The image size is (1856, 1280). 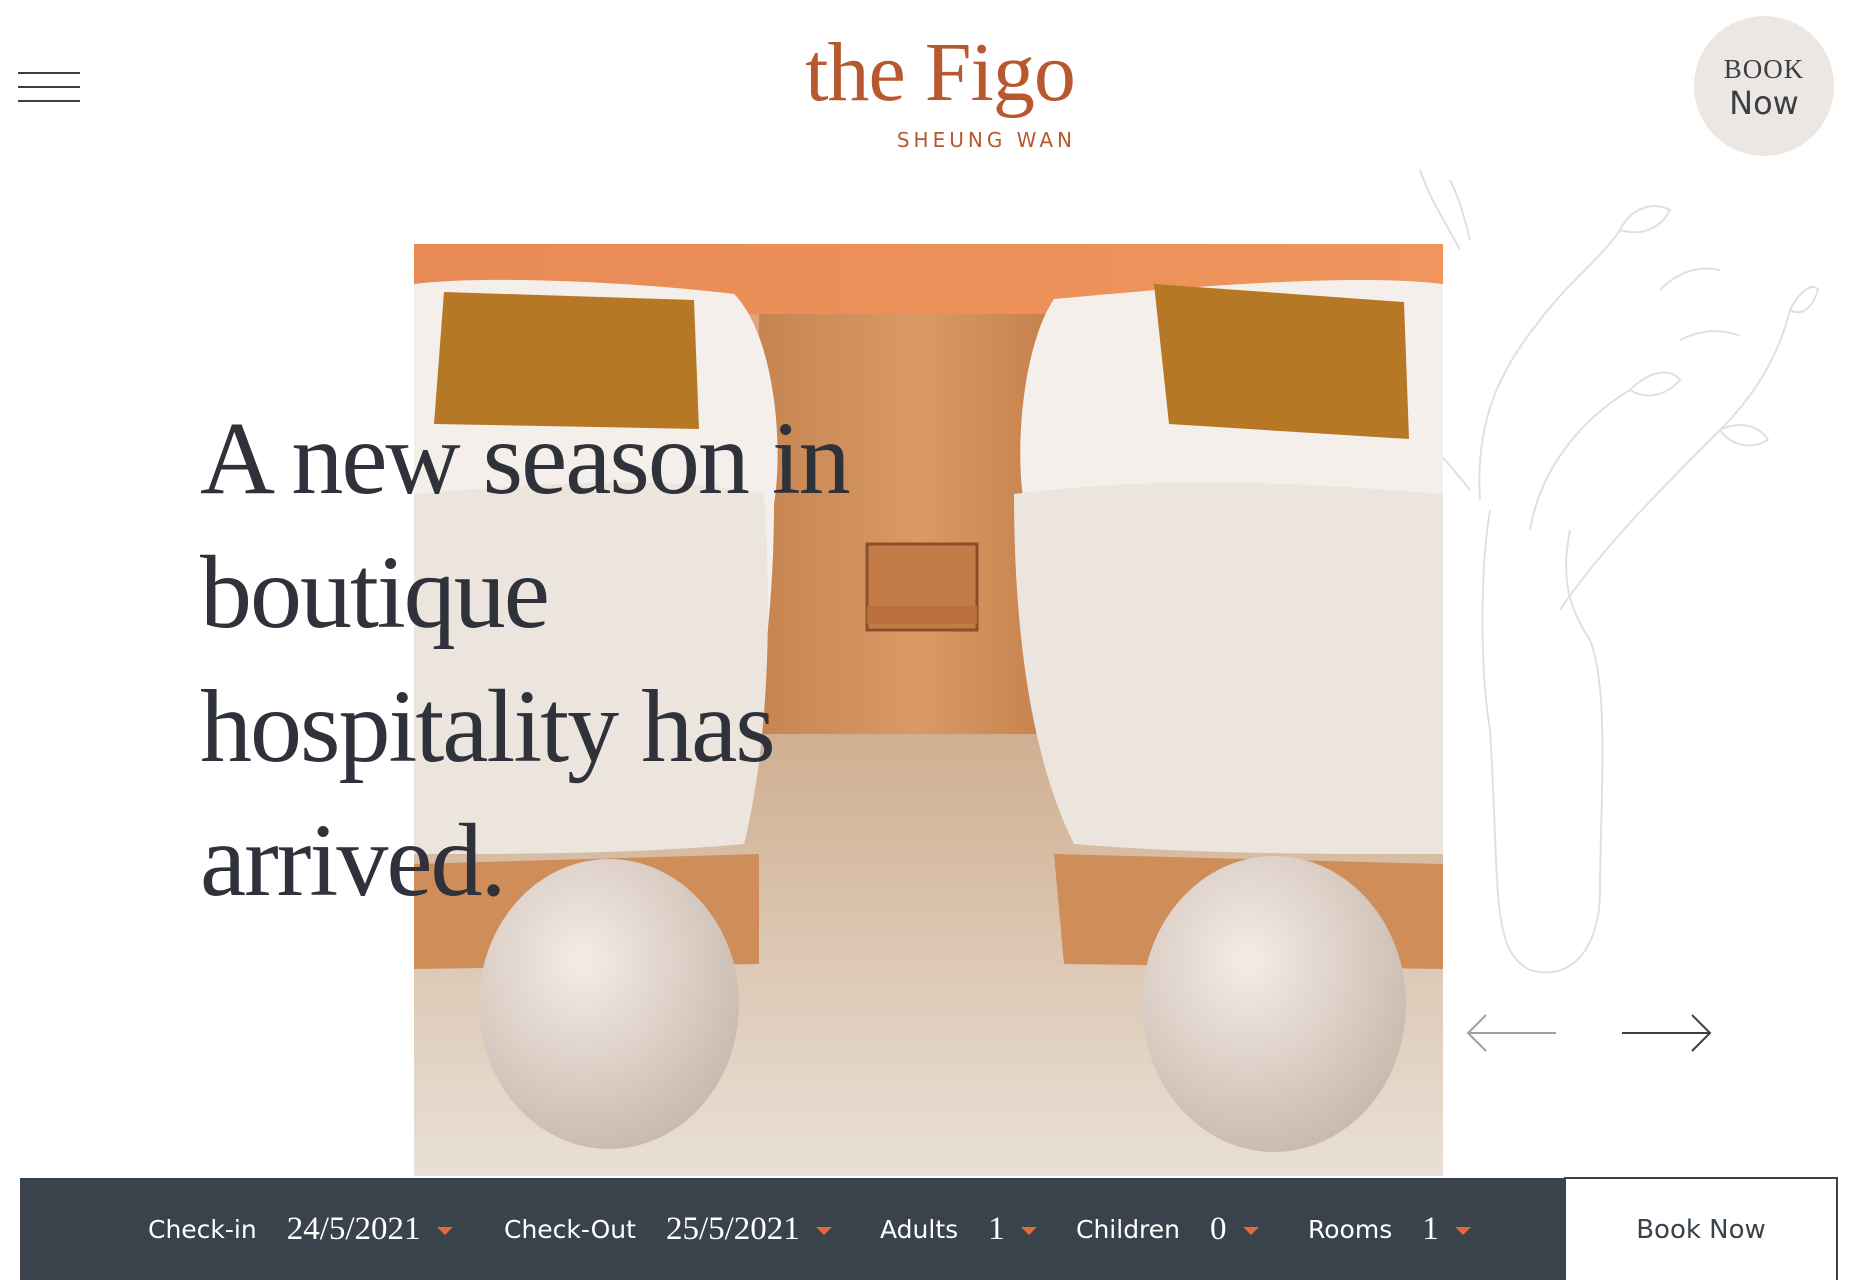 I want to click on menu-icon, so click(x=49, y=87).